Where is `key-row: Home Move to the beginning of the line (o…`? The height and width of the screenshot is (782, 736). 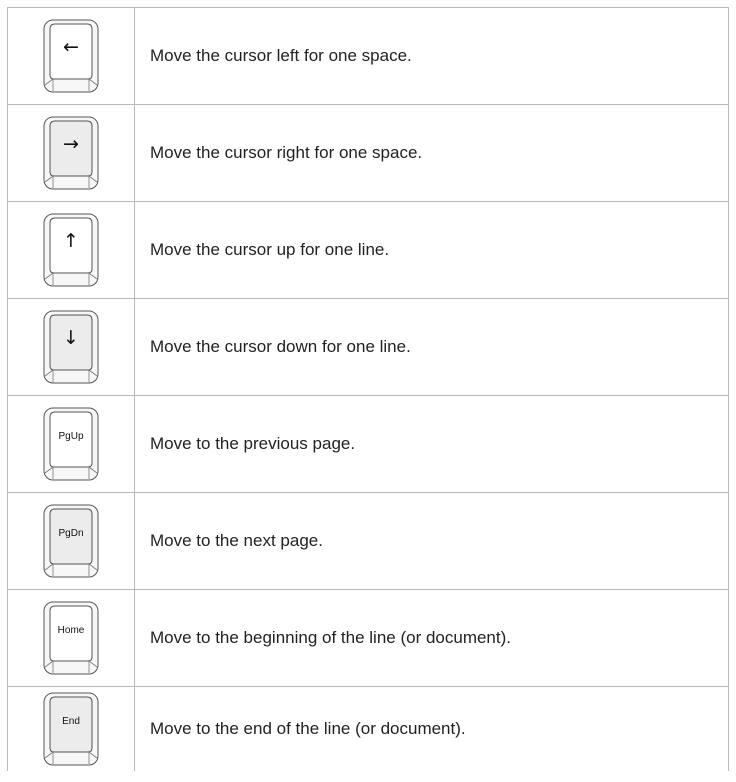
key-row: Home Move to the beginning of the line (o… is located at coordinates (368, 638).